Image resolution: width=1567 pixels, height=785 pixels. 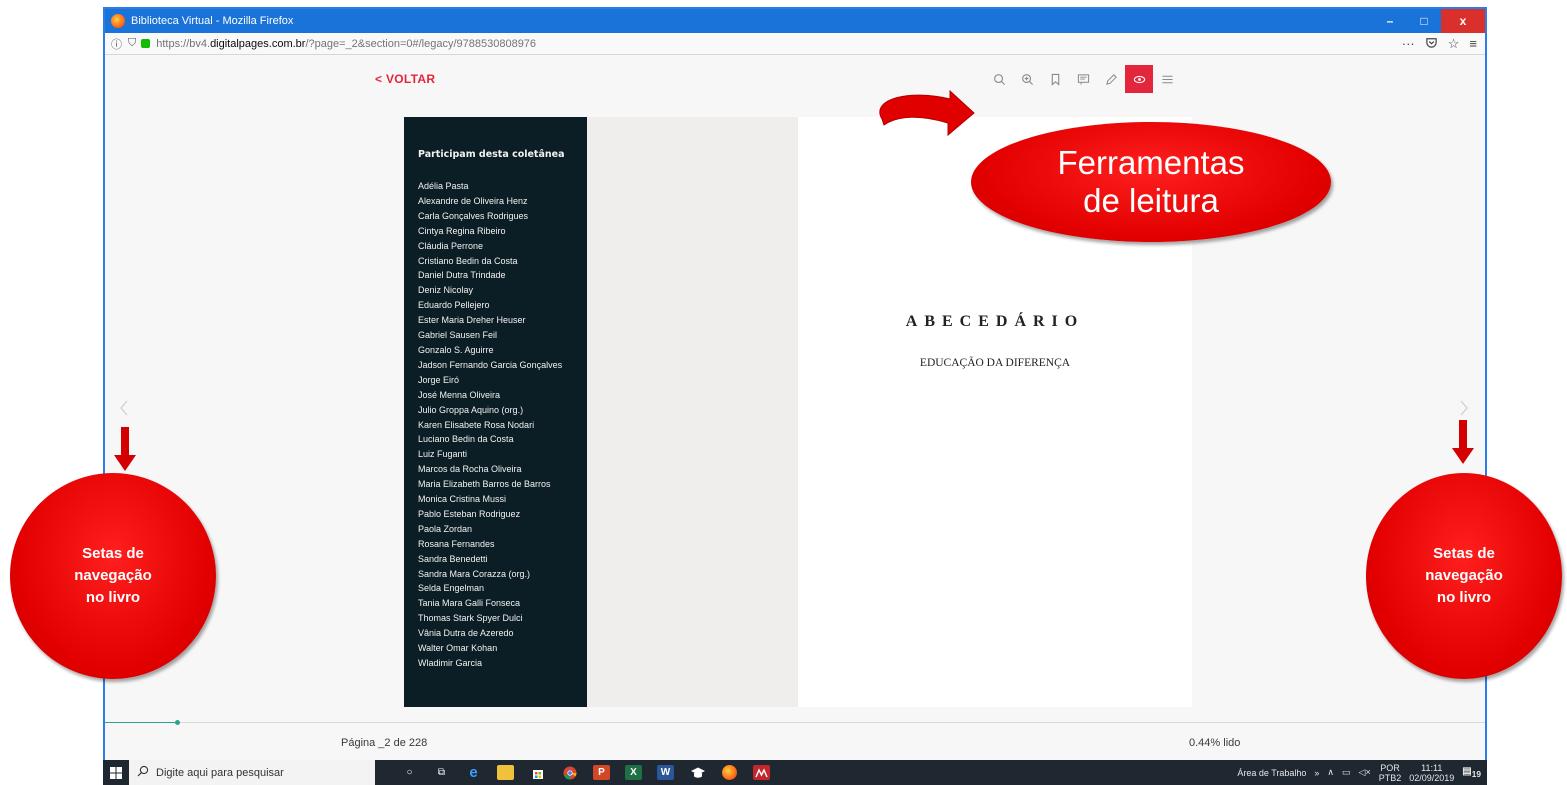 I want to click on more-actions-icon: ···, so click(x=1408, y=44).